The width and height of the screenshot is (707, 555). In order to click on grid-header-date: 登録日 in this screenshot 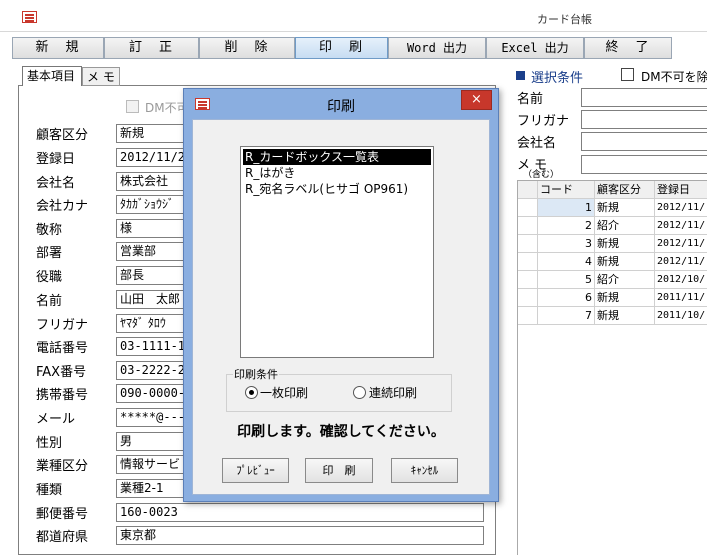, I will do `click(681, 190)`.